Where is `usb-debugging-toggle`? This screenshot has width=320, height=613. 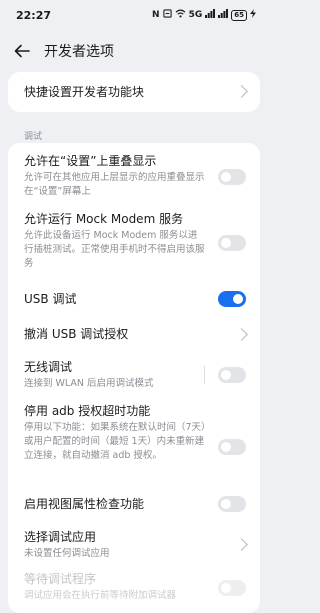
usb-debugging-toggle is located at coordinates (232, 299).